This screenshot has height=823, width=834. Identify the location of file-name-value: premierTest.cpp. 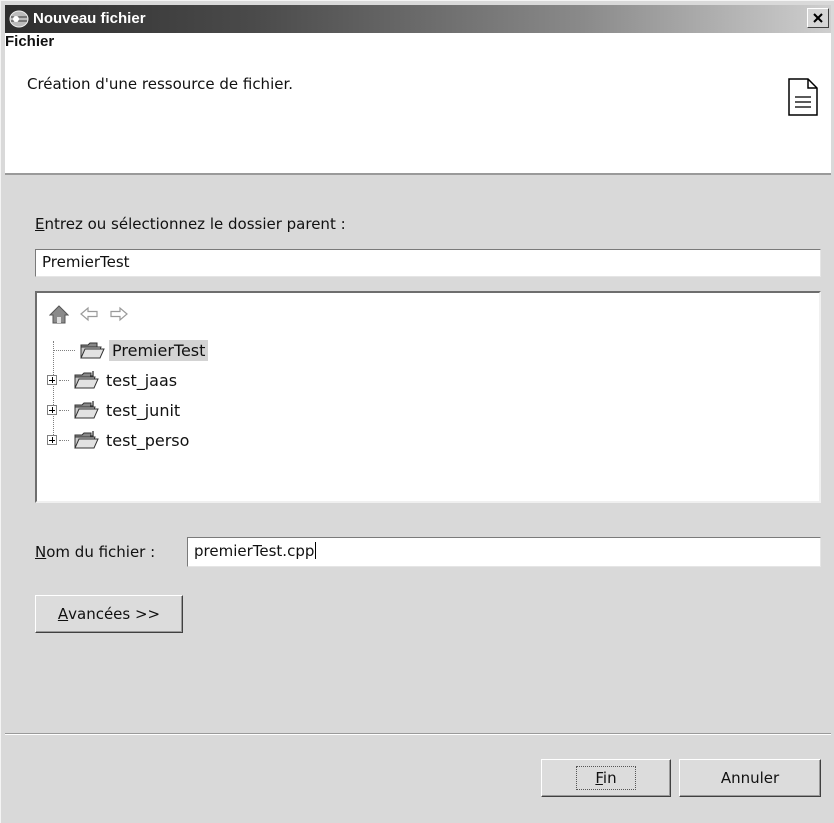
(254, 551).